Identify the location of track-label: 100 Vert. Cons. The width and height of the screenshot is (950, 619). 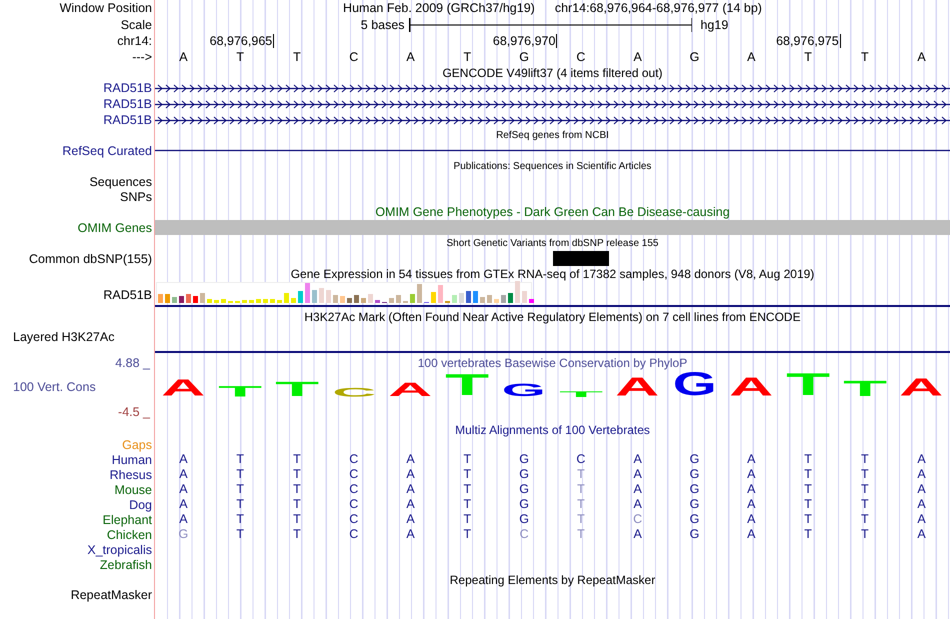
(54, 387).